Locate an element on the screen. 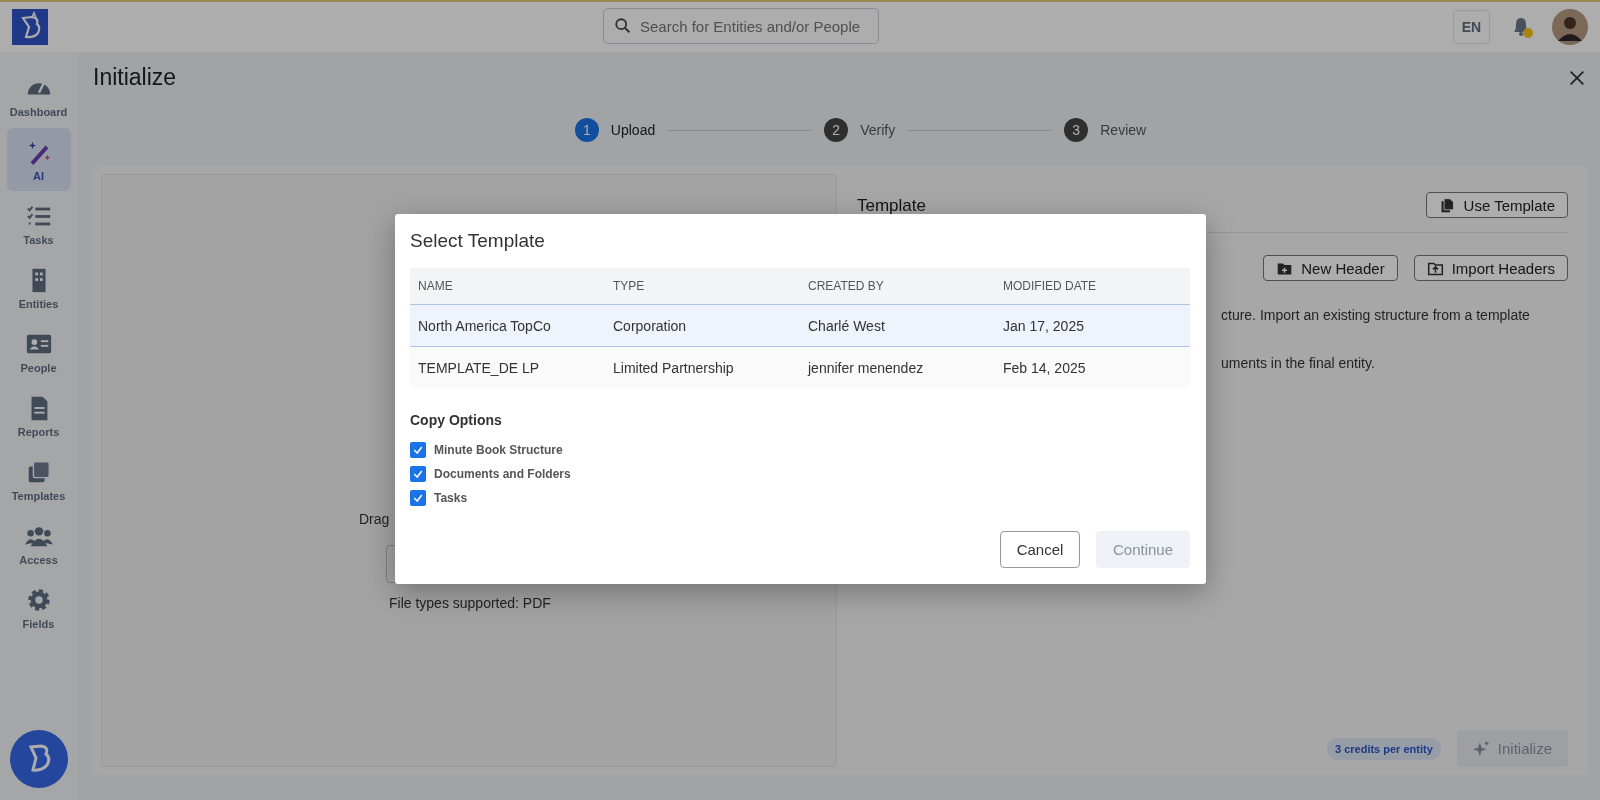 The height and width of the screenshot is (800, 1600). cancel-button: Cancel is located at coordinates (1040, 549).